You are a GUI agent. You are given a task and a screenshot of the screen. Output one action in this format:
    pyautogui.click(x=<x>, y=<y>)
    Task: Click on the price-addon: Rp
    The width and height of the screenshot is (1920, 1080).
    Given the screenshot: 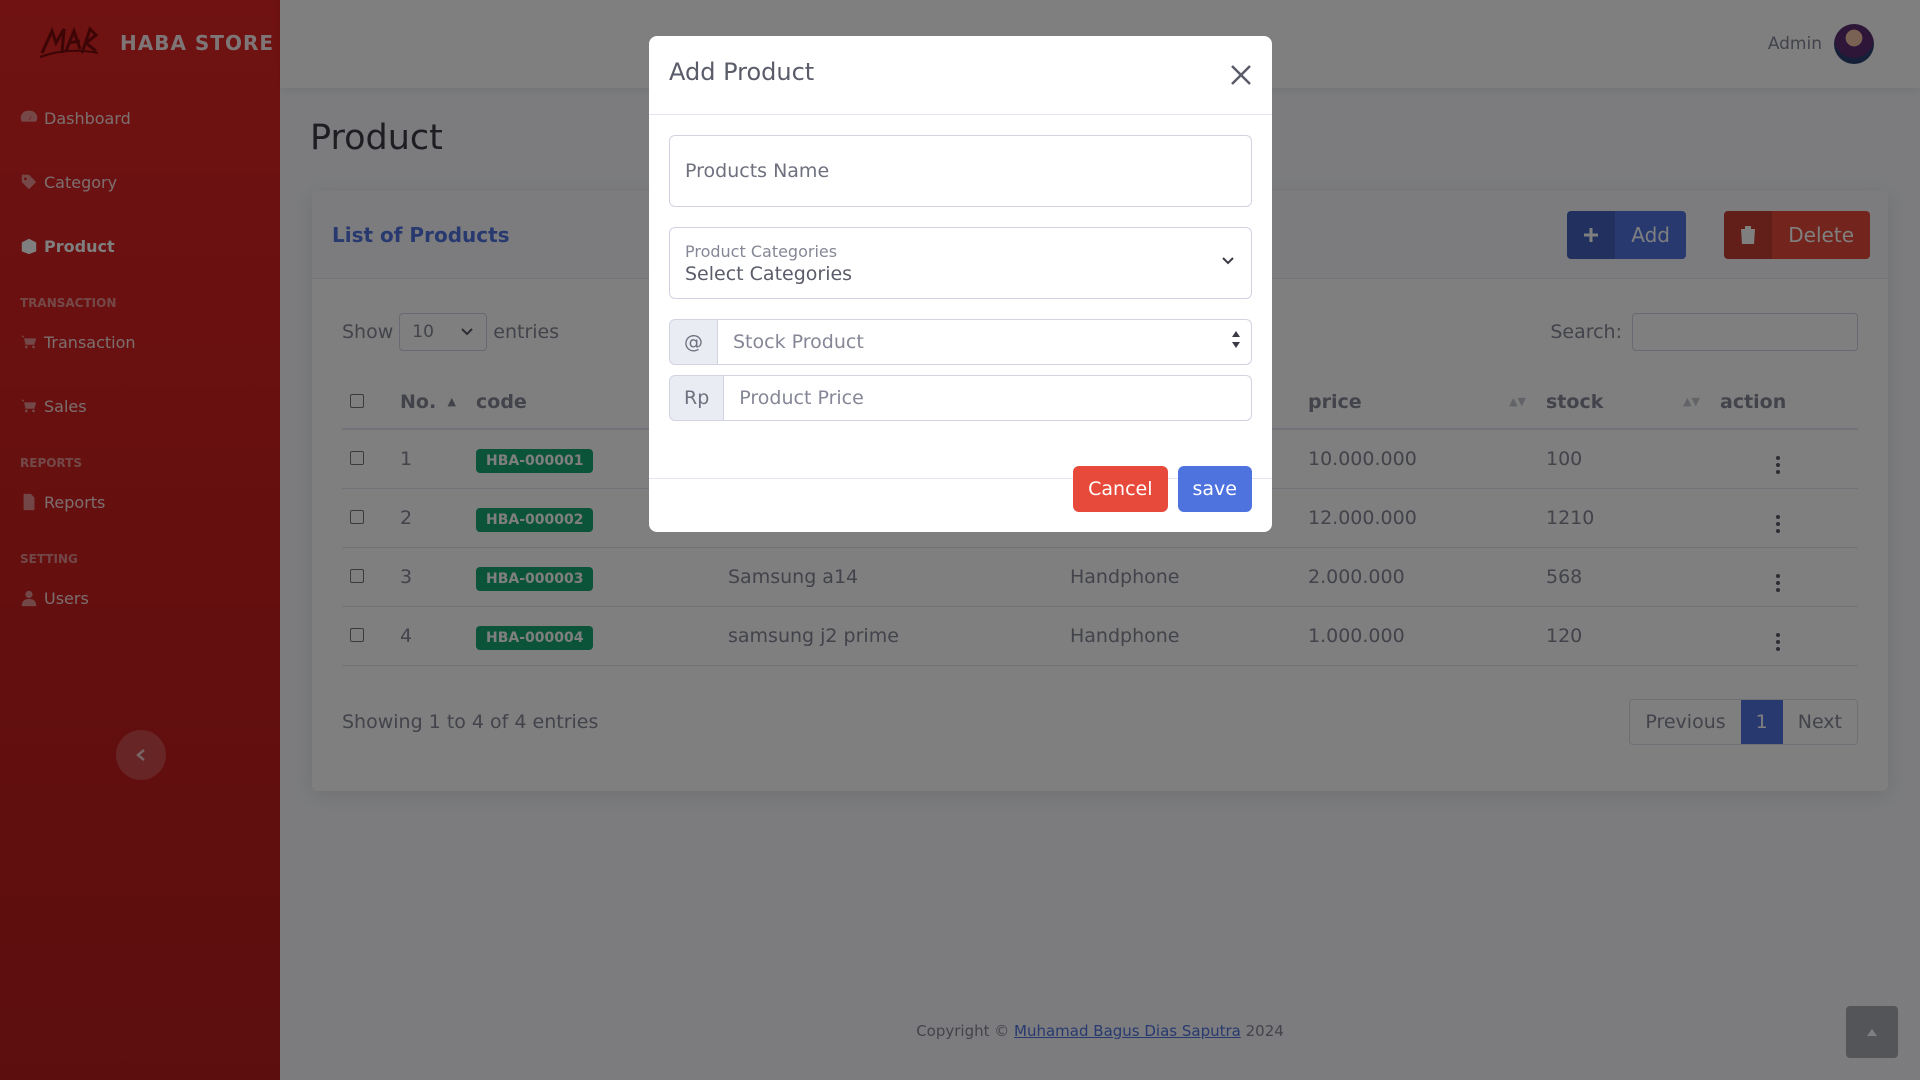 What is the action you would take?
    pyautogui.click(x=697, y=398)
    